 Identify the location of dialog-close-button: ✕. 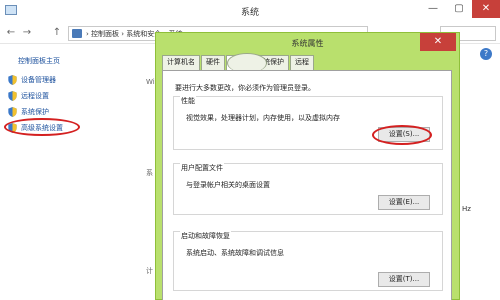
(438, 42).